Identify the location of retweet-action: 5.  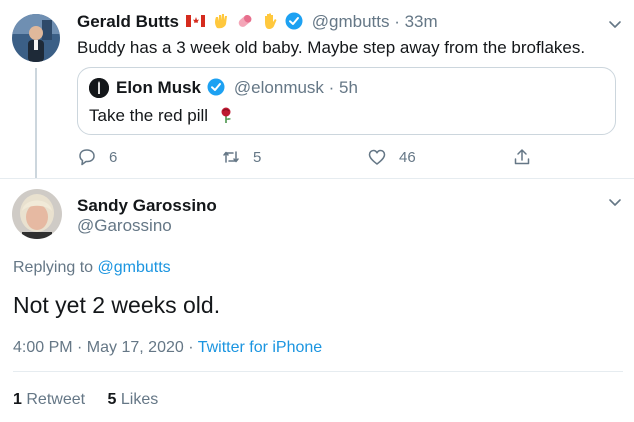
(241, 157).